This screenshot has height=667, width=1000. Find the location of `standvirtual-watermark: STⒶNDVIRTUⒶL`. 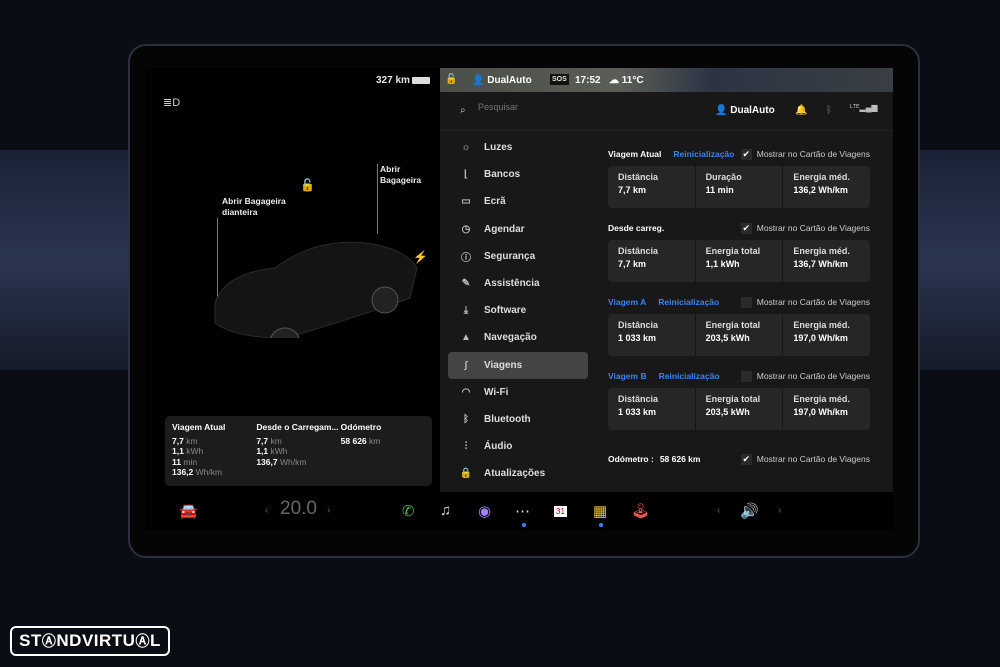

standvirtual-watermark: STⒶNDVIRTUⒶL is located at coordinates (90, 641).